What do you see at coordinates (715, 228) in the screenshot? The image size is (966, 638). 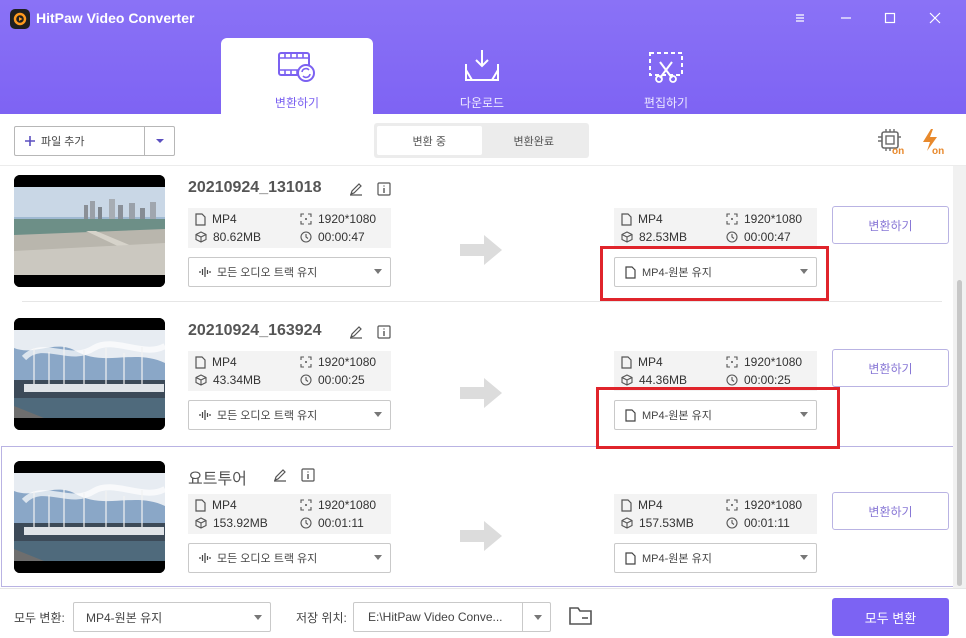 I see `output-file-info: MP4 82.53MB 1920*1080 00:00:47` at bounding box center [715, 228].